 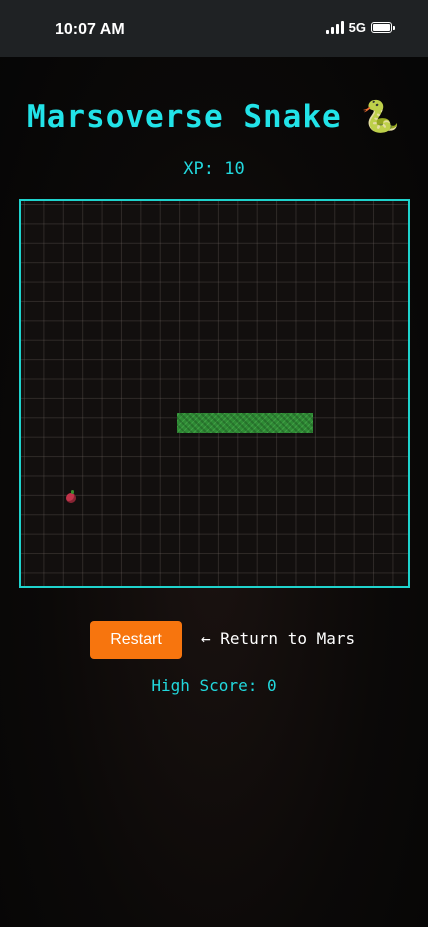 I want to click on page-title: Marsoverse Snake 🐍, so click(x=214, y=116).